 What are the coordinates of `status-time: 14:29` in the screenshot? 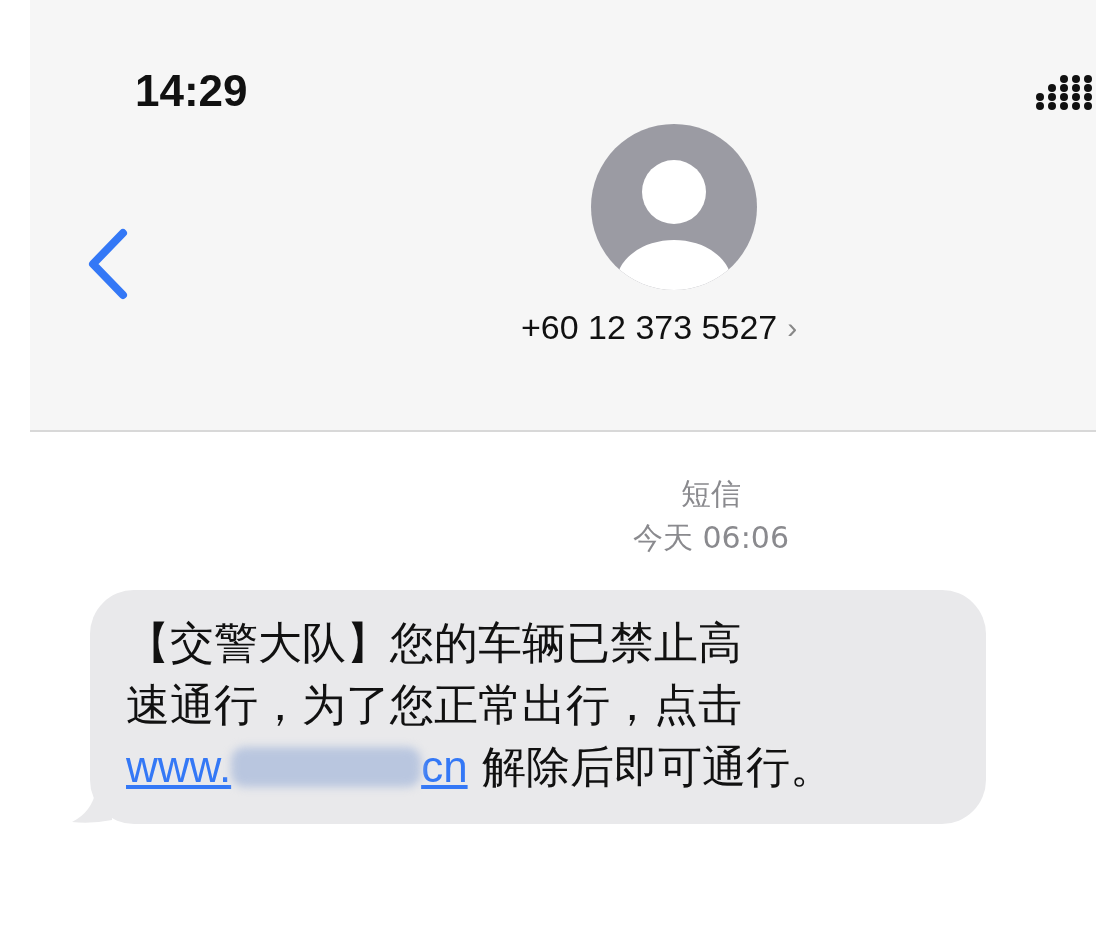 It's located at (191, 91).